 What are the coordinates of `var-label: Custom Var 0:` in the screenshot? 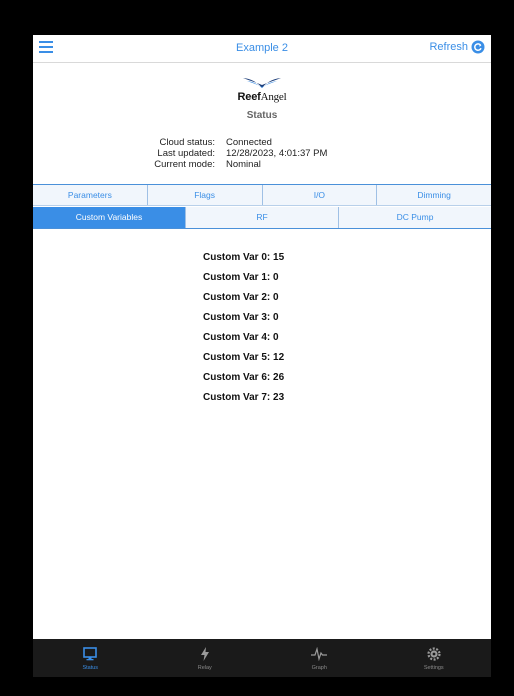 It's located at (237, 257).